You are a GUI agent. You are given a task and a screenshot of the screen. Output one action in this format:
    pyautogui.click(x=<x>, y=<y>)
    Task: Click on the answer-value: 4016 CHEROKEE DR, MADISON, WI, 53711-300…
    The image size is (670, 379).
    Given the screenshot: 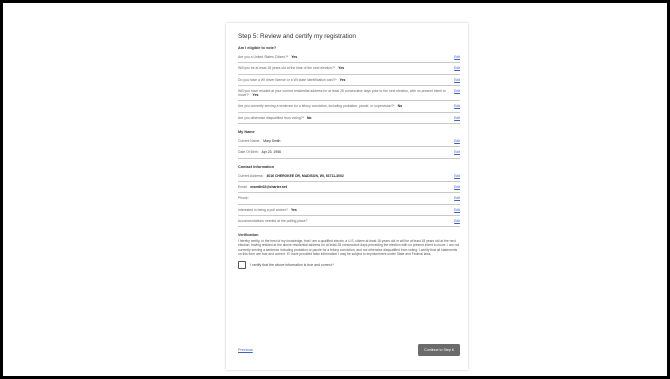 What is the action you would take?
    pyautogui.click(x=305, y=175)
    